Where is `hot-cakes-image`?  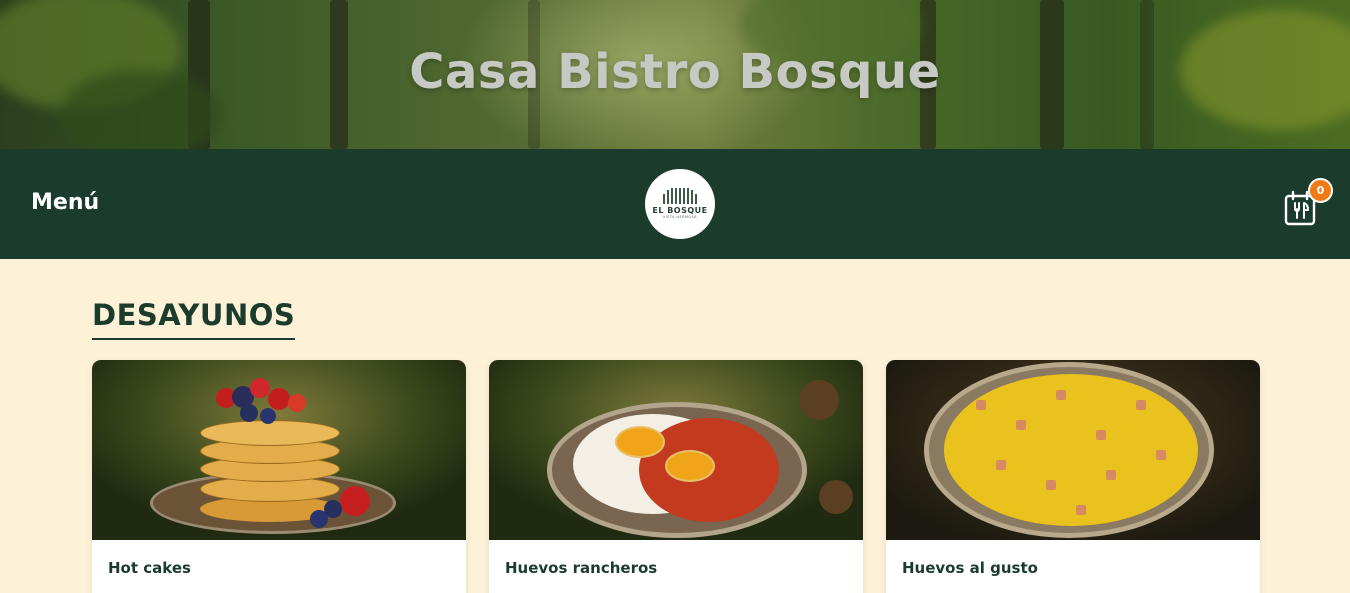 hot-cakes-image is located at coordinates (279, 450).